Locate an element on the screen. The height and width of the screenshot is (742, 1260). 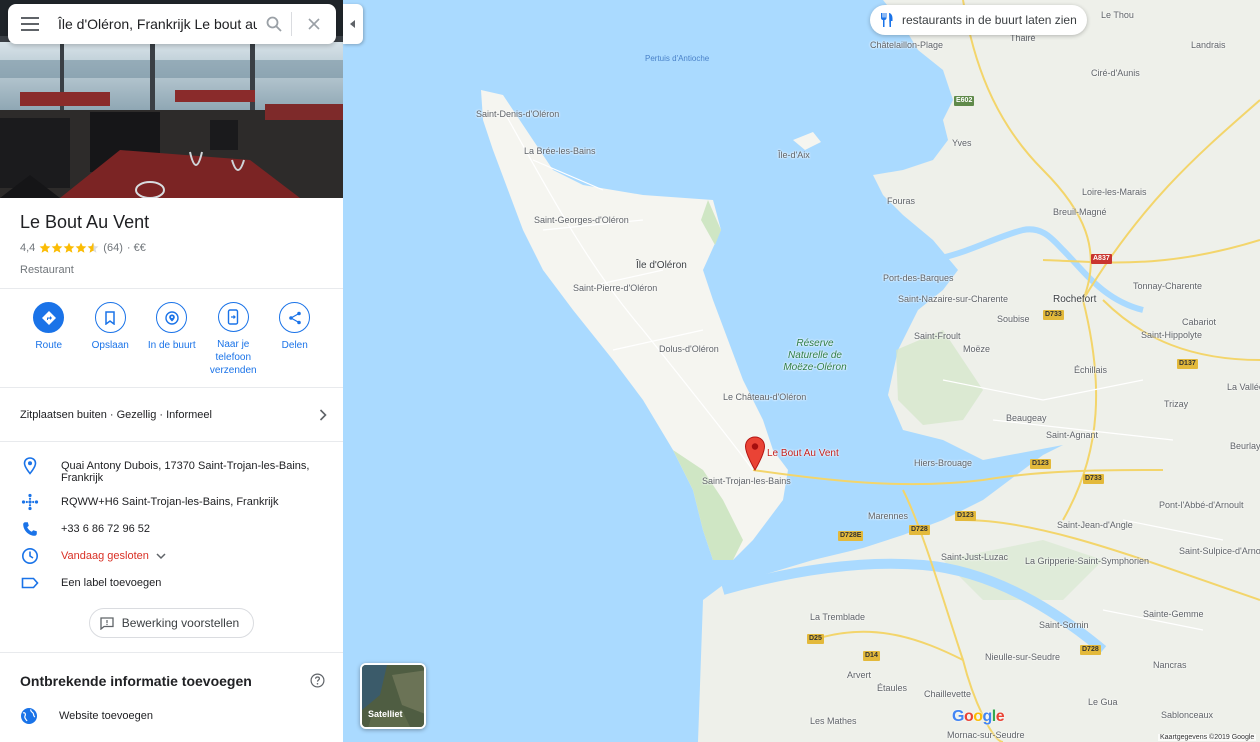
map-label: Hiers-Brouage is located at coordinates (943, 463).